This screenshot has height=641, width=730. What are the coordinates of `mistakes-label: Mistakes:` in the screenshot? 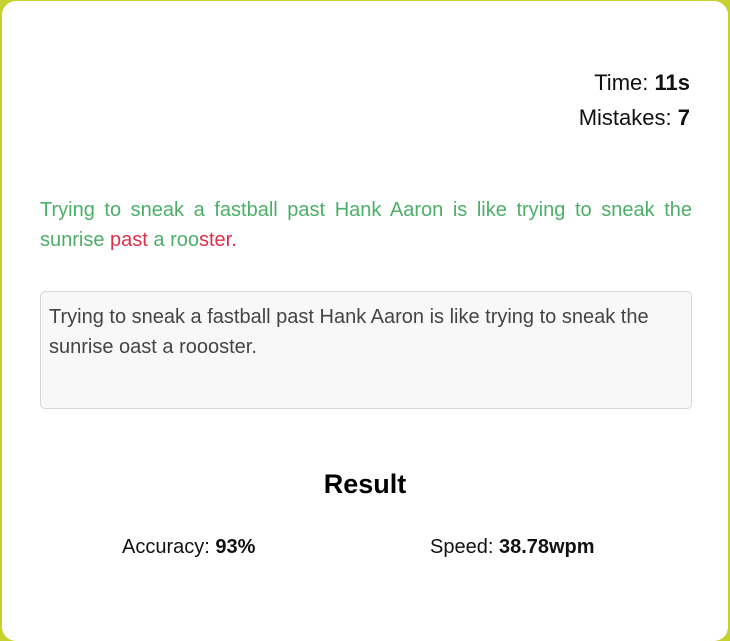 It's located at (625, 117).